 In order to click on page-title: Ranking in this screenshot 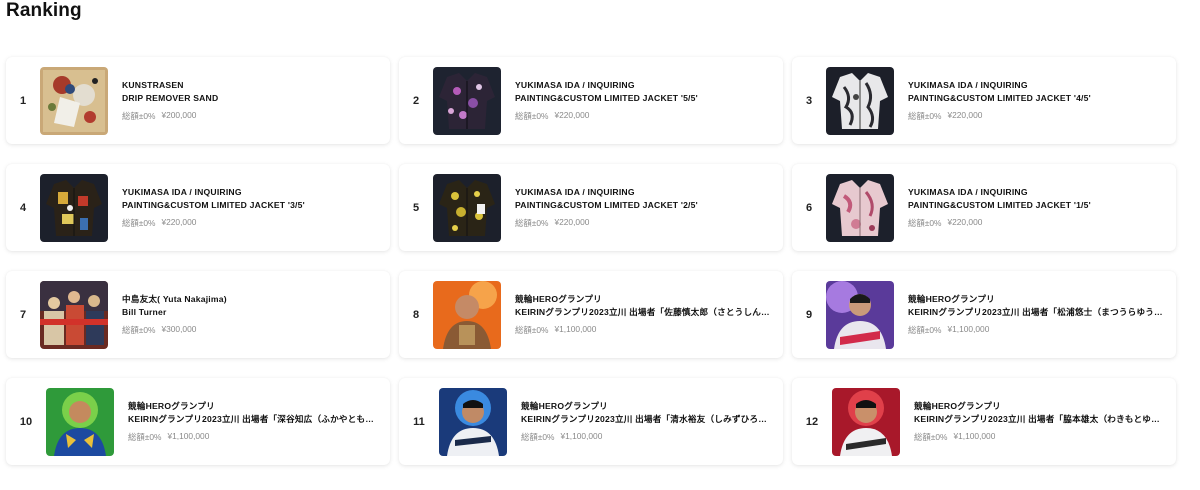, I will do `click(44, 10)`.